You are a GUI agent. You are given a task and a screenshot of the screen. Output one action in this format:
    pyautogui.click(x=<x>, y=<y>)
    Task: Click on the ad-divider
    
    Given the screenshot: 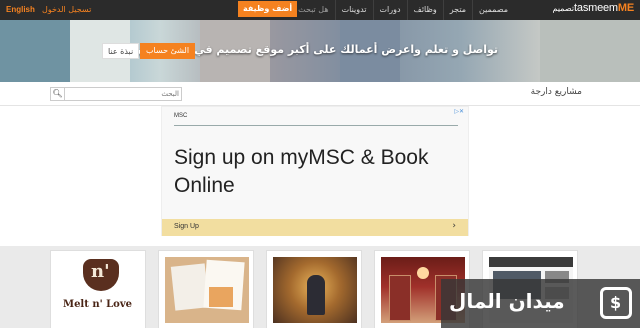 What is the action you would take?
    pyautogui.click(x=316, y=125)
    